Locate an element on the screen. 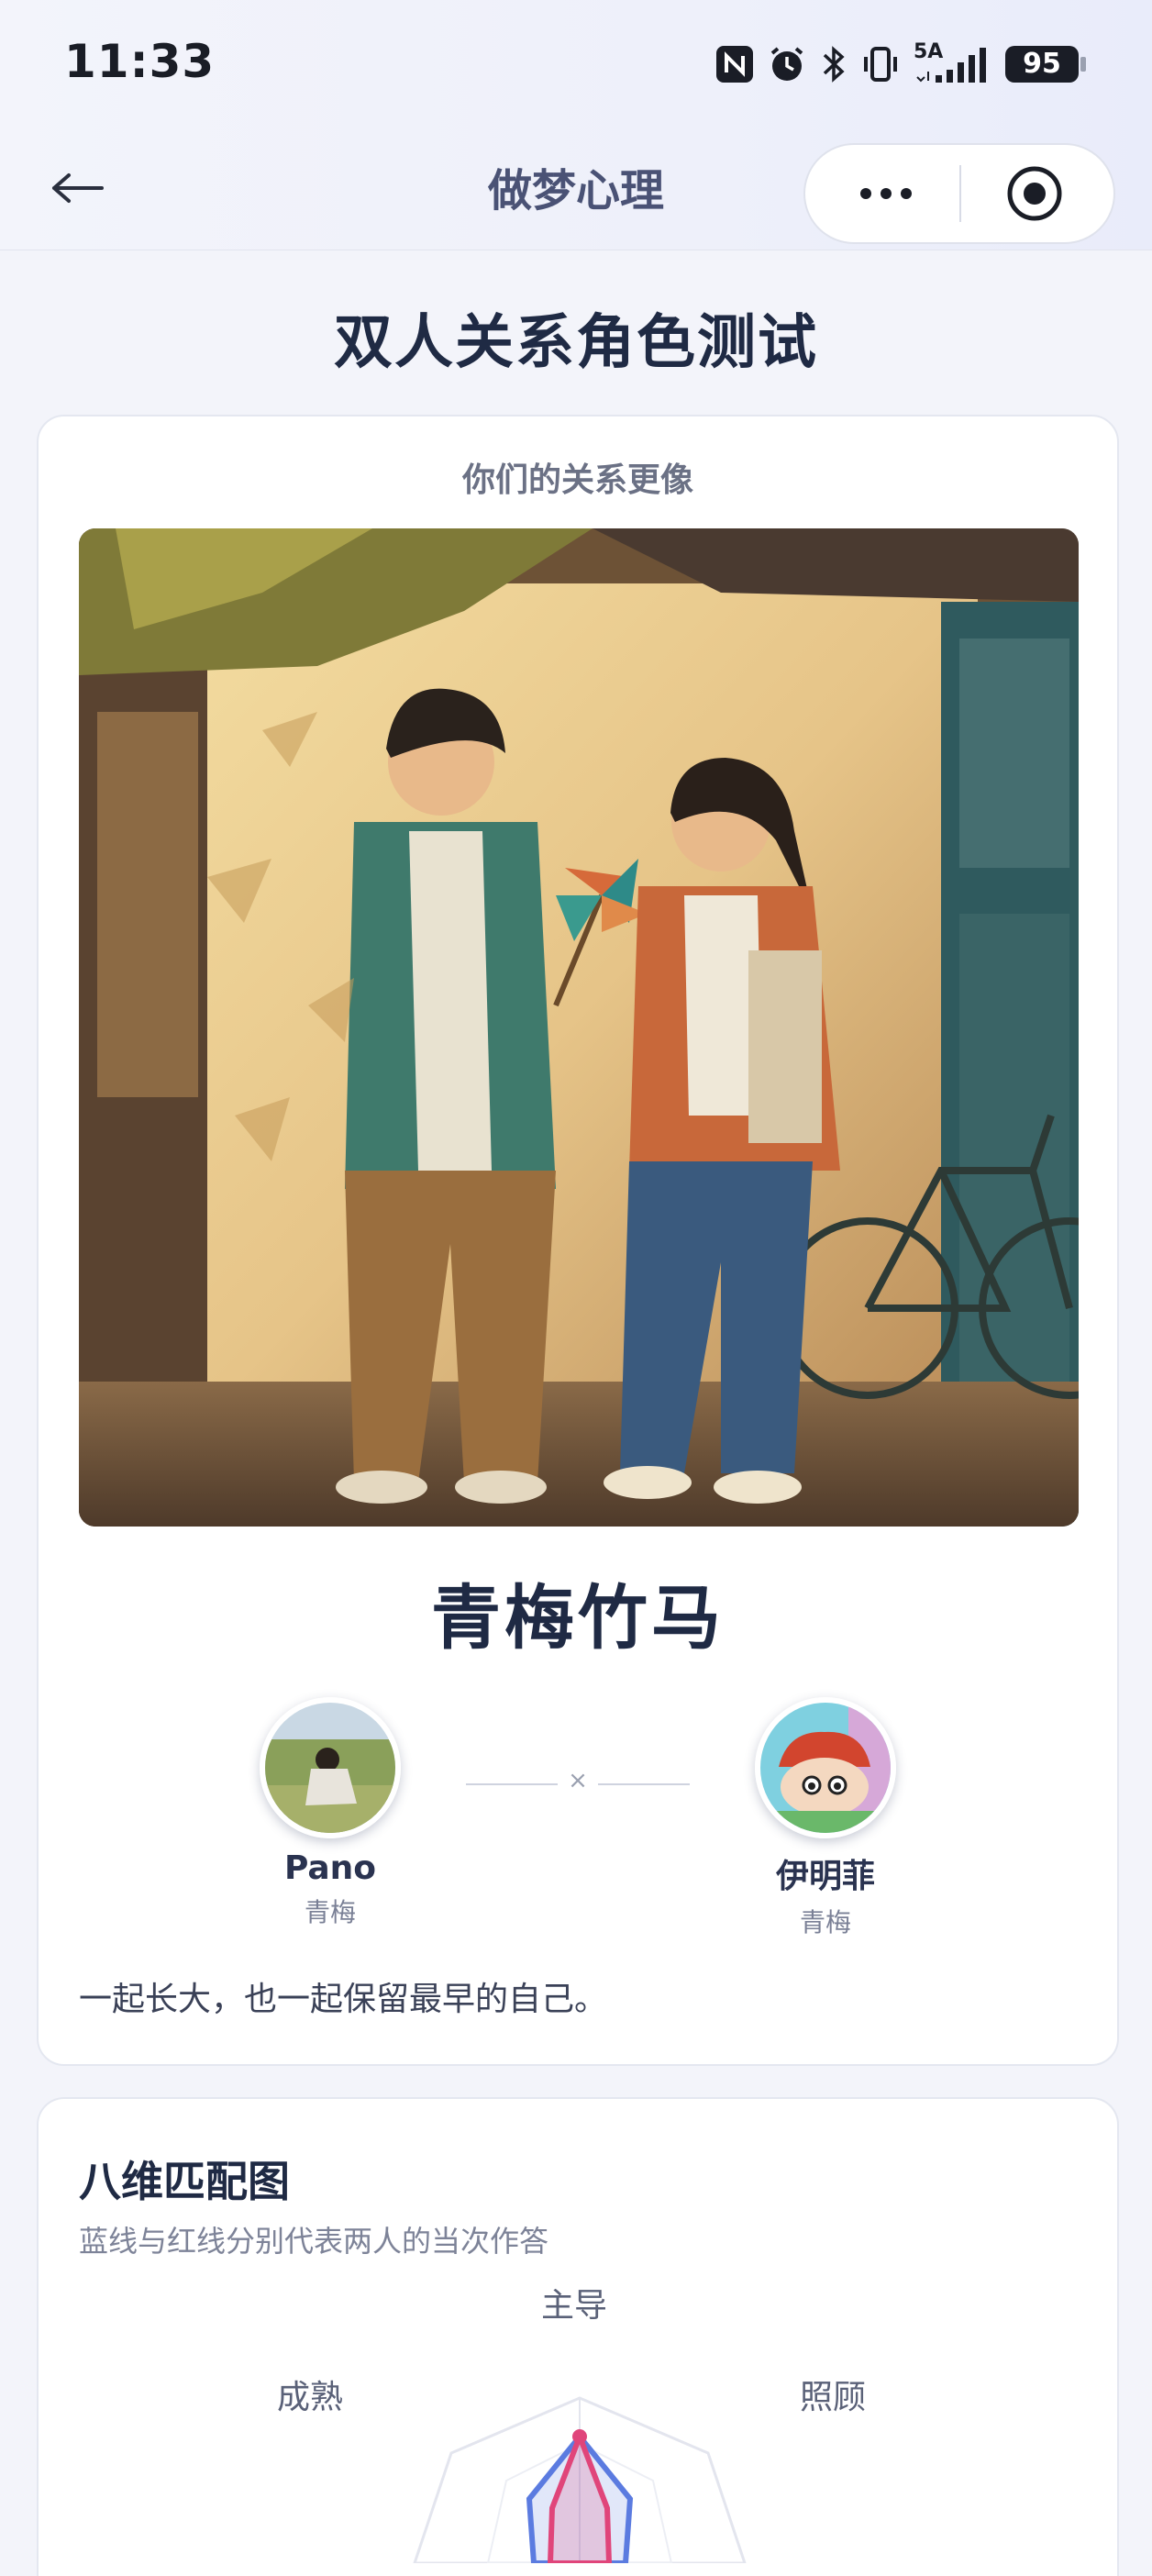 This screenshot has width=1152, height=2576. status-bar: 11:33 5A 95 is located at coordinates (576, 64).